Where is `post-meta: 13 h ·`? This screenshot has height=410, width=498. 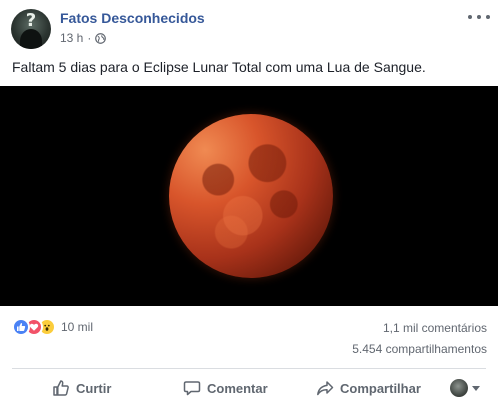 post-meta: 13 h · is located at coordinates (83, 38).